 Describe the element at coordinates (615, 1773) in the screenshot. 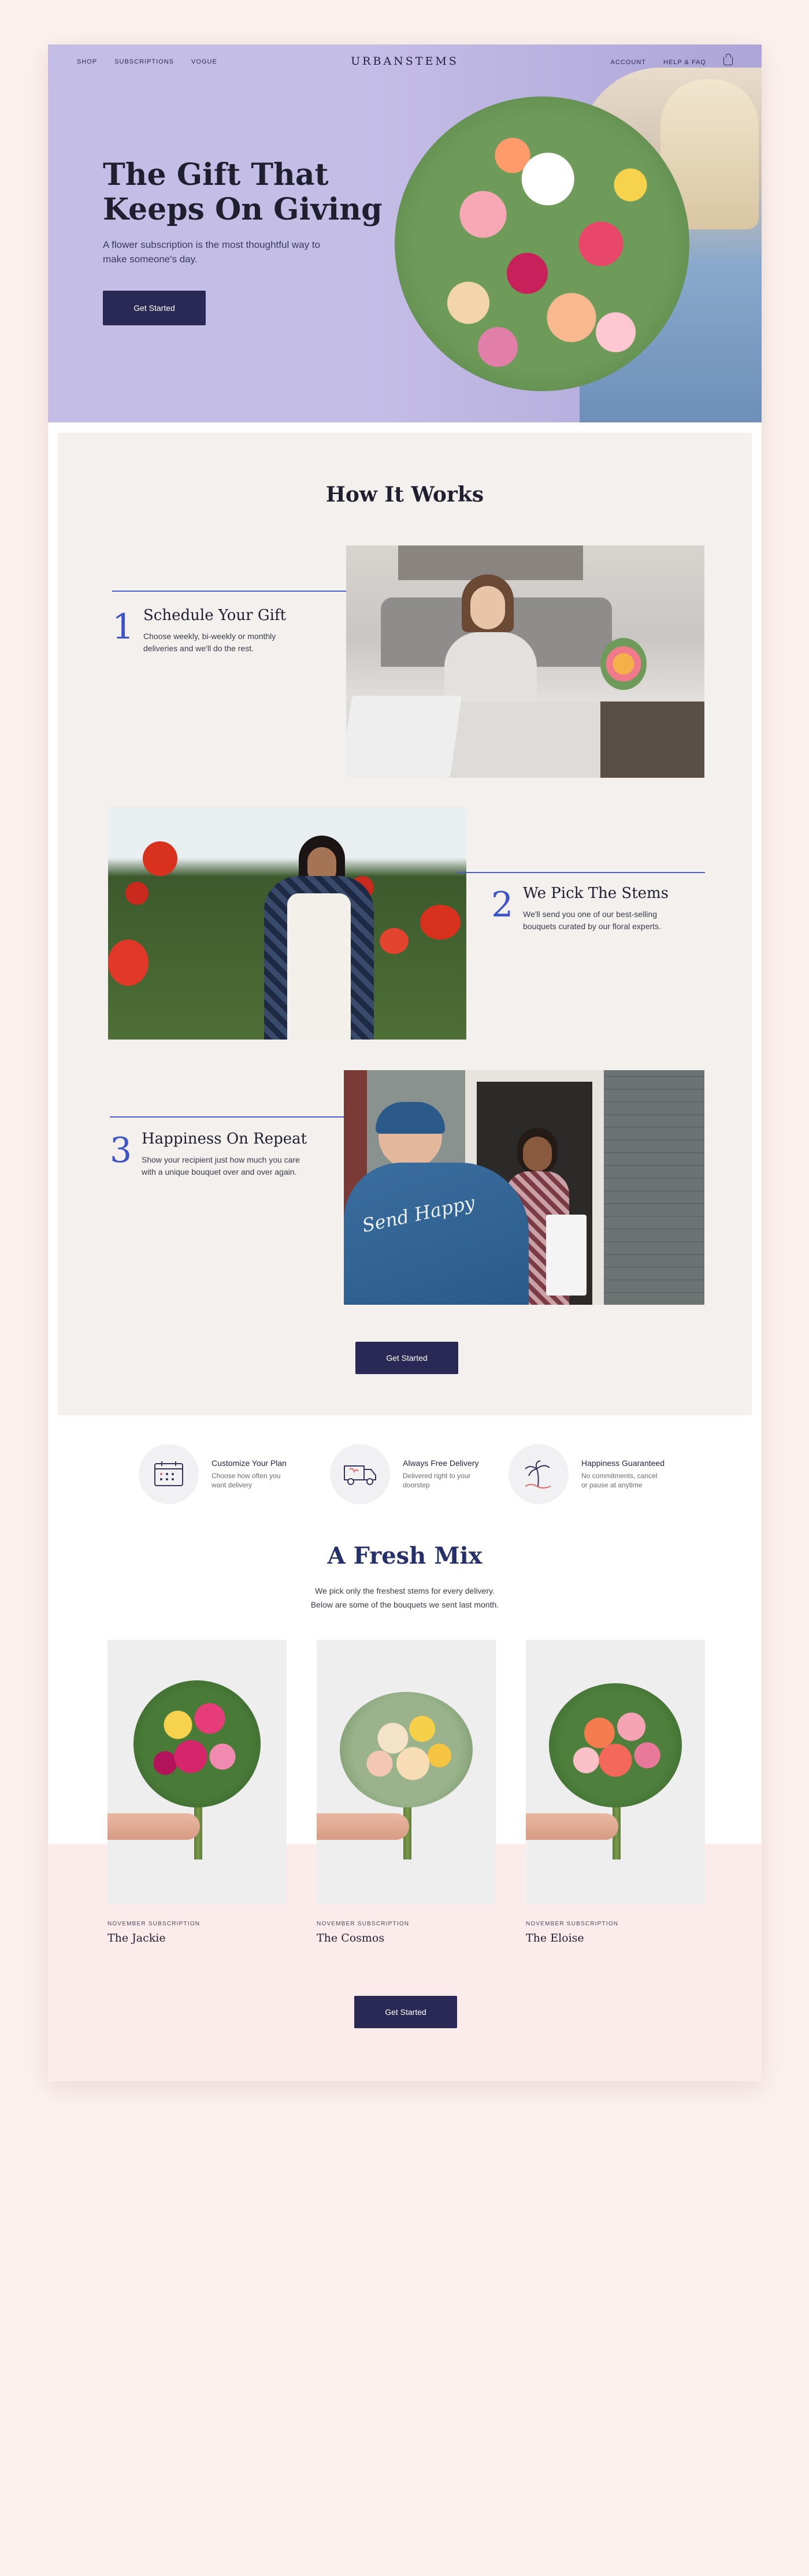

I see `bouquet-image-eloise` at that location.